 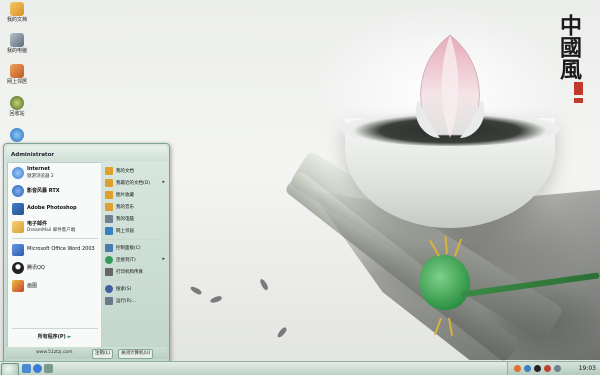 What do you see at coordinates (51, 230) in the screenshot?
I see `pinned-item-subtitle: DreamMail 邮件客户端` at bounding box center [51, 230].